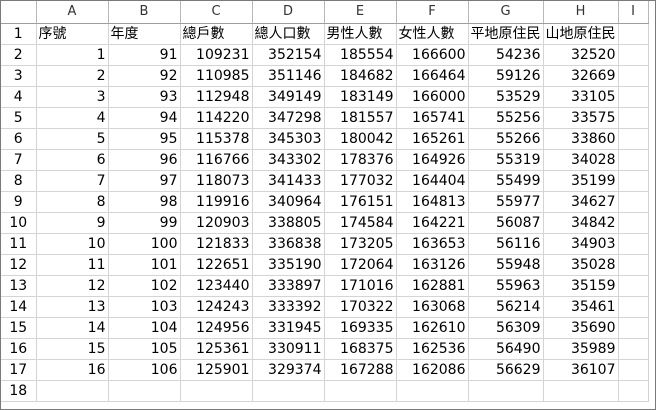  Describe the element at coordinates (506, 307) in the screenshot. I see `cell: 56214` at that location.